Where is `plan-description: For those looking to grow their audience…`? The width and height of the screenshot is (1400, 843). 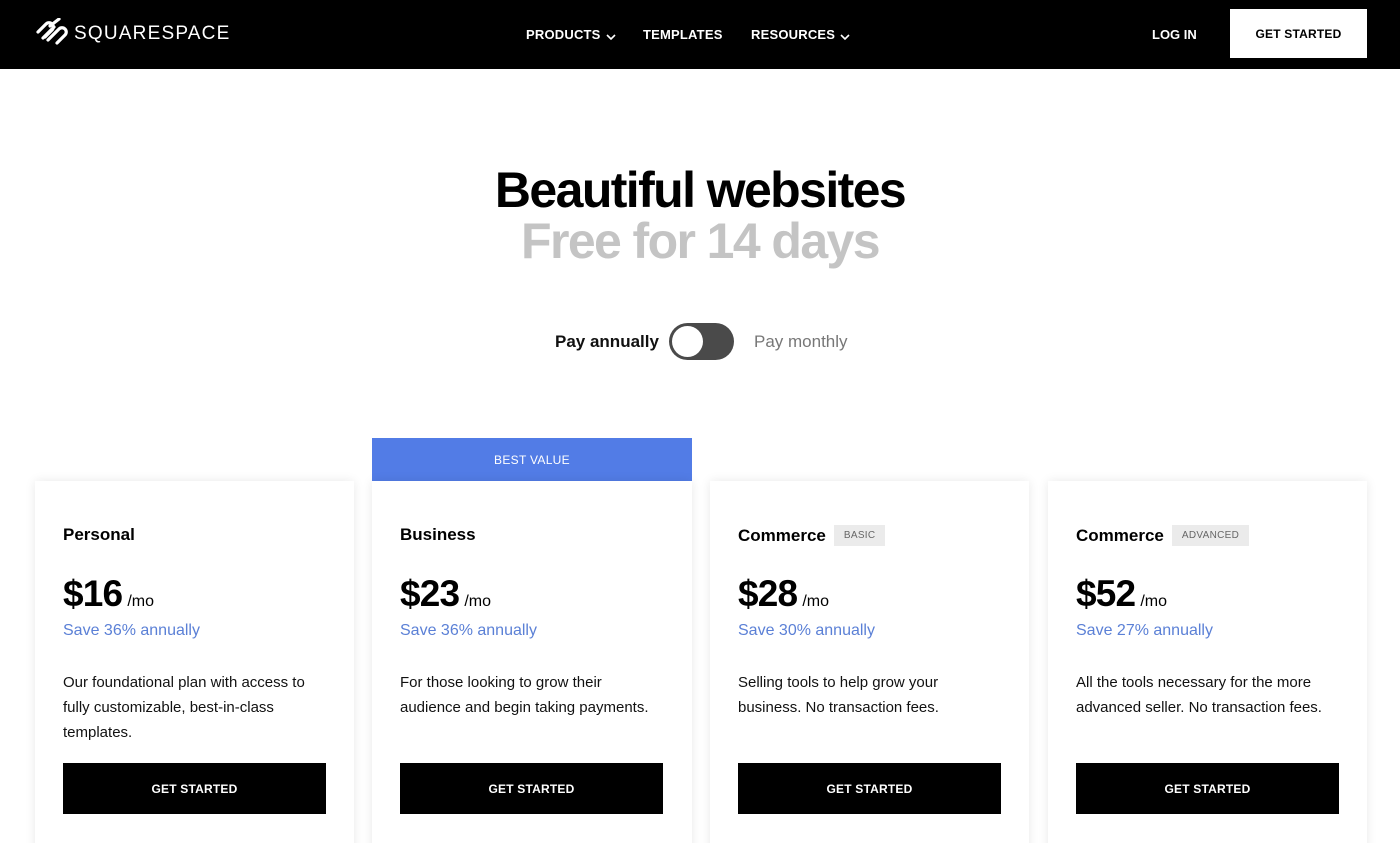 plan-description: For those looking to grow their audience… is located at coordinates (524, 695).